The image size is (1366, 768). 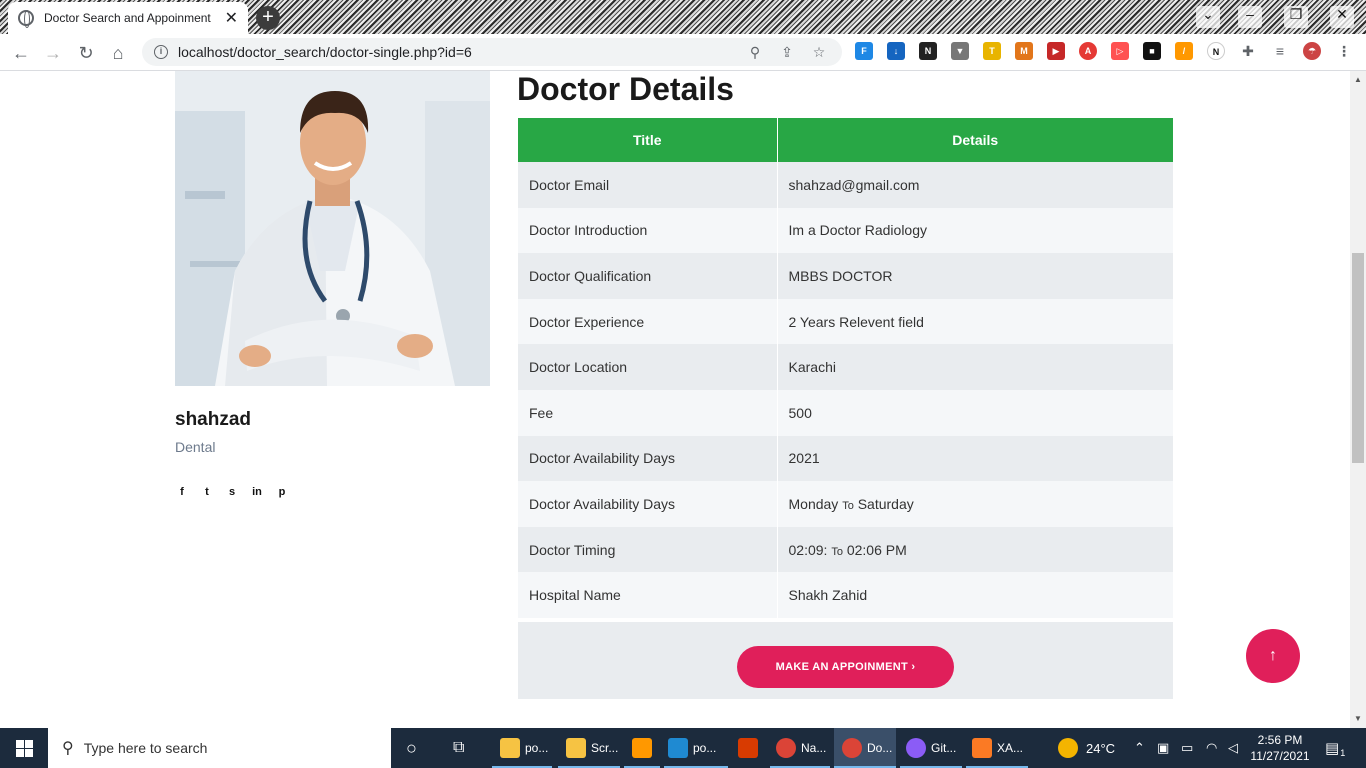 I want to click on extension-icon-1: F, so click(x=864, y=51).